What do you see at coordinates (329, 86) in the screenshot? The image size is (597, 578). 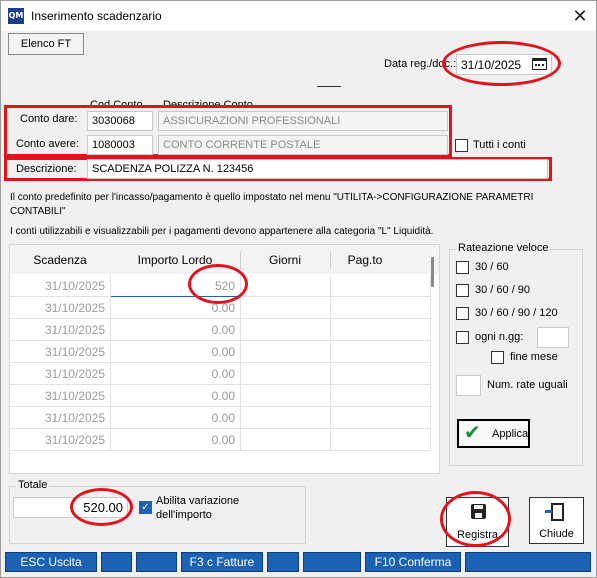 I see `separator-line` at bounding box center [329, 86].